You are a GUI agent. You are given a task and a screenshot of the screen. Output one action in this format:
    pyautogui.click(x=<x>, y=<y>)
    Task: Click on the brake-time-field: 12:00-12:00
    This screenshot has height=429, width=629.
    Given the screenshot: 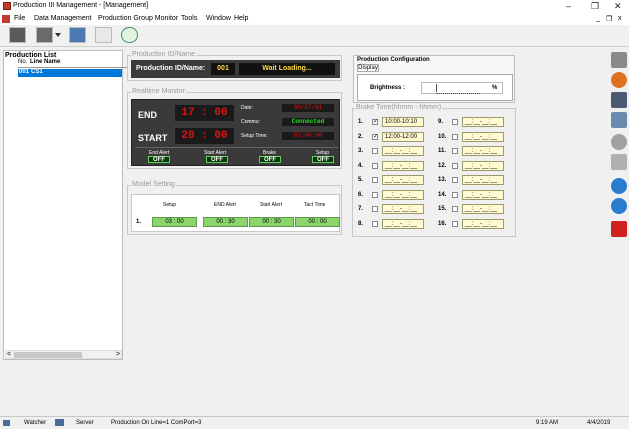 What is the action you would take?
    pyautogui.click(x=403, y=136)
    